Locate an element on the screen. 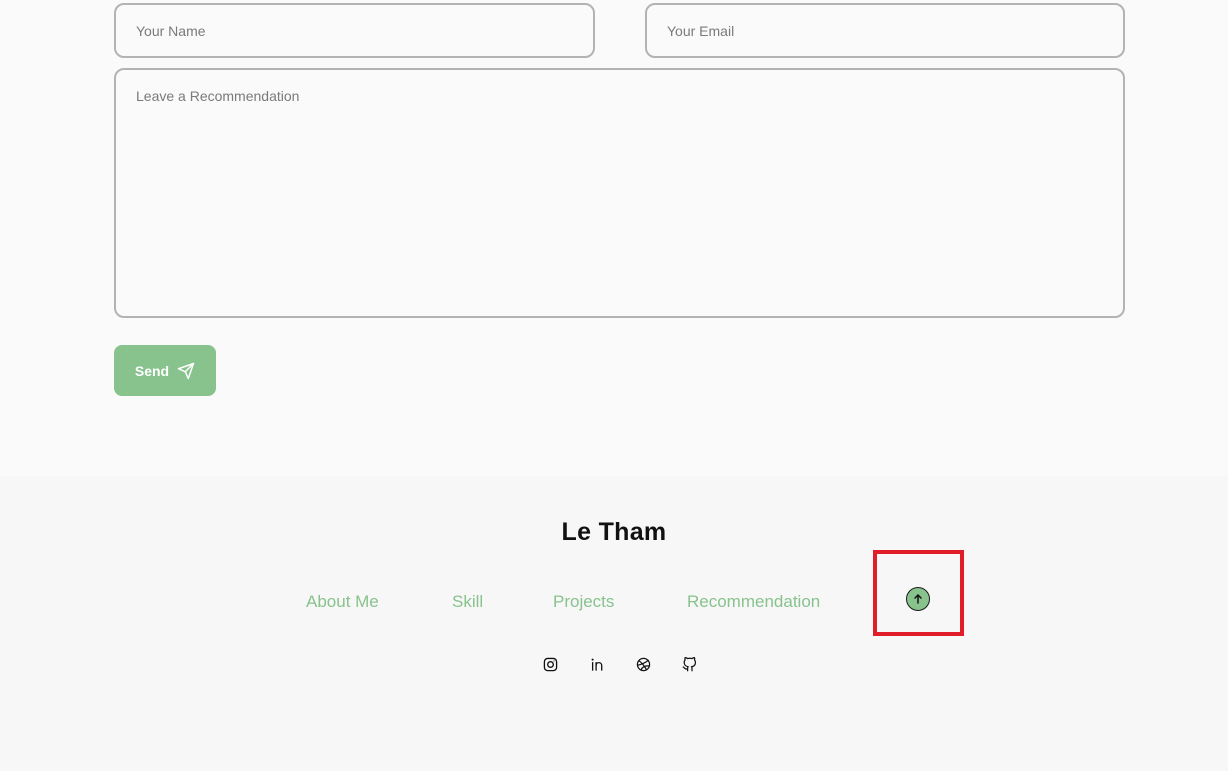 The image size is (1228, 771). send-button-label: Send is located at coordinates (152, 370).